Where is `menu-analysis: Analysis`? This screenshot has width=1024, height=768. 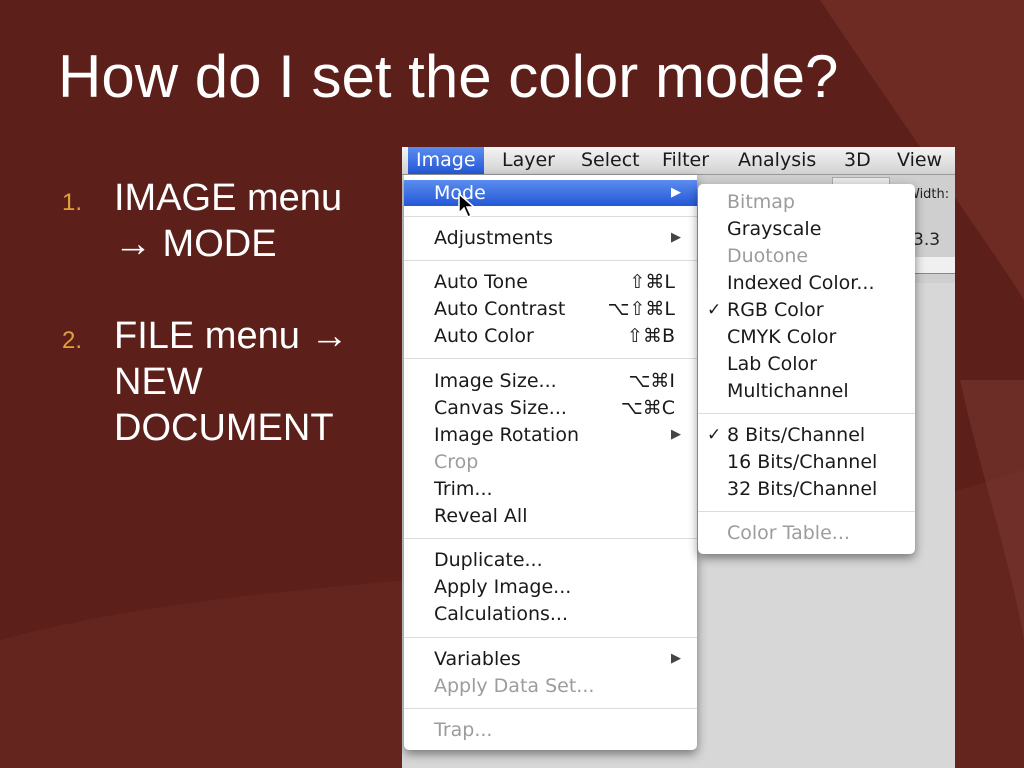
menu-analysis: Analysis is located at coordinates (777, 160).